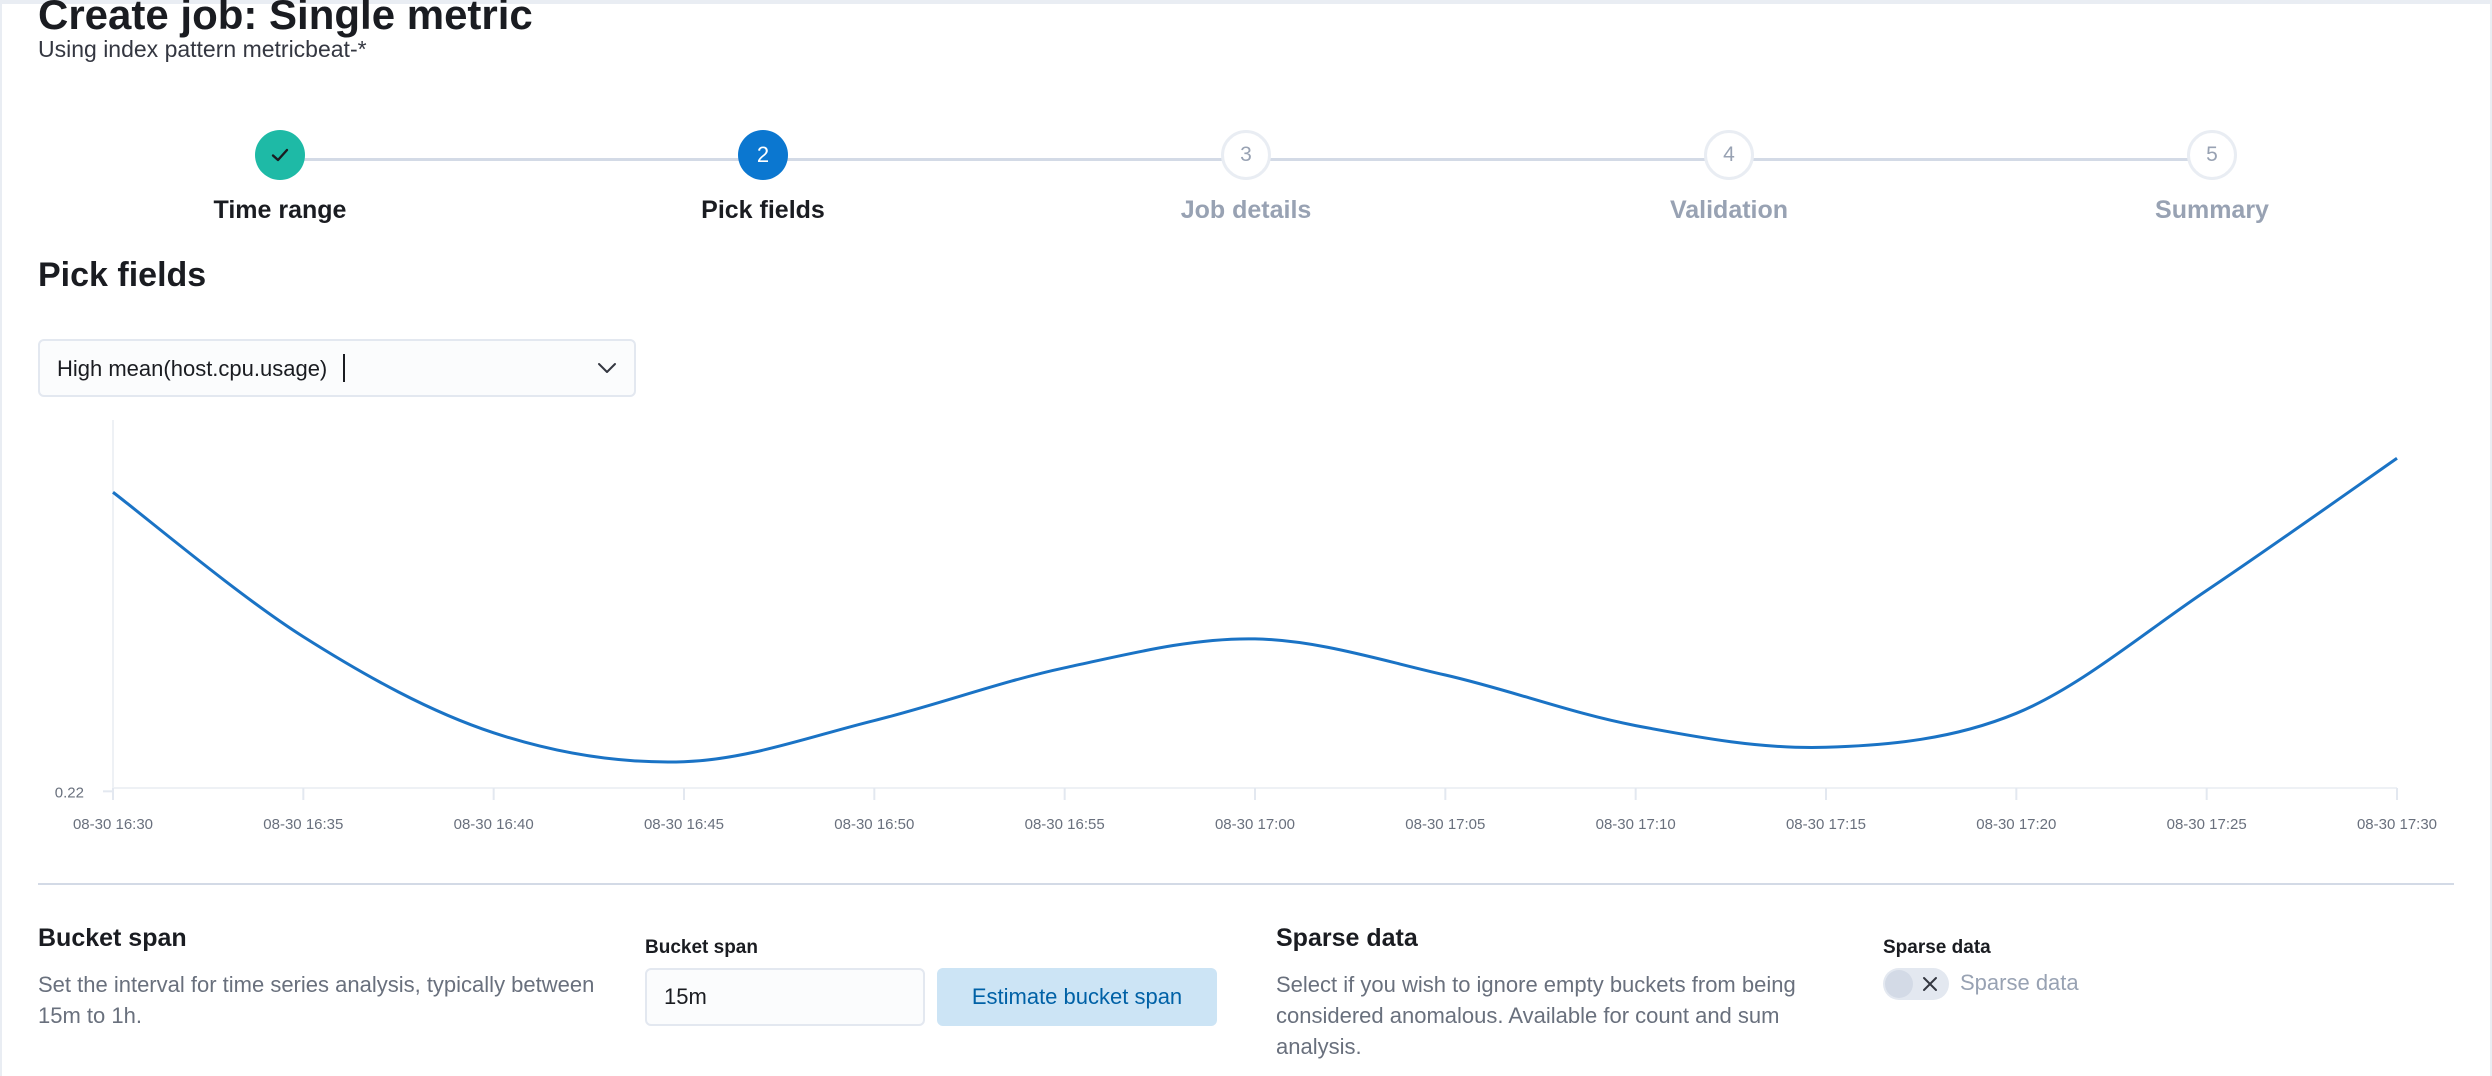  I want to click on bucket-span-input, so click(785, 997).